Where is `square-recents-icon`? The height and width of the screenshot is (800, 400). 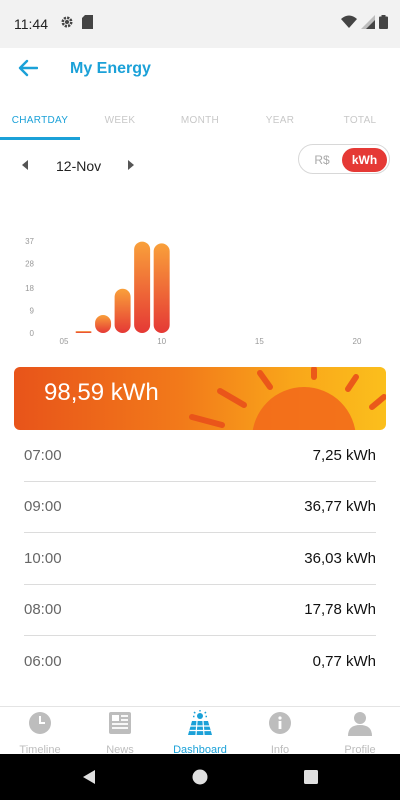
square-recents-icon is located at coordinates (311, 780).